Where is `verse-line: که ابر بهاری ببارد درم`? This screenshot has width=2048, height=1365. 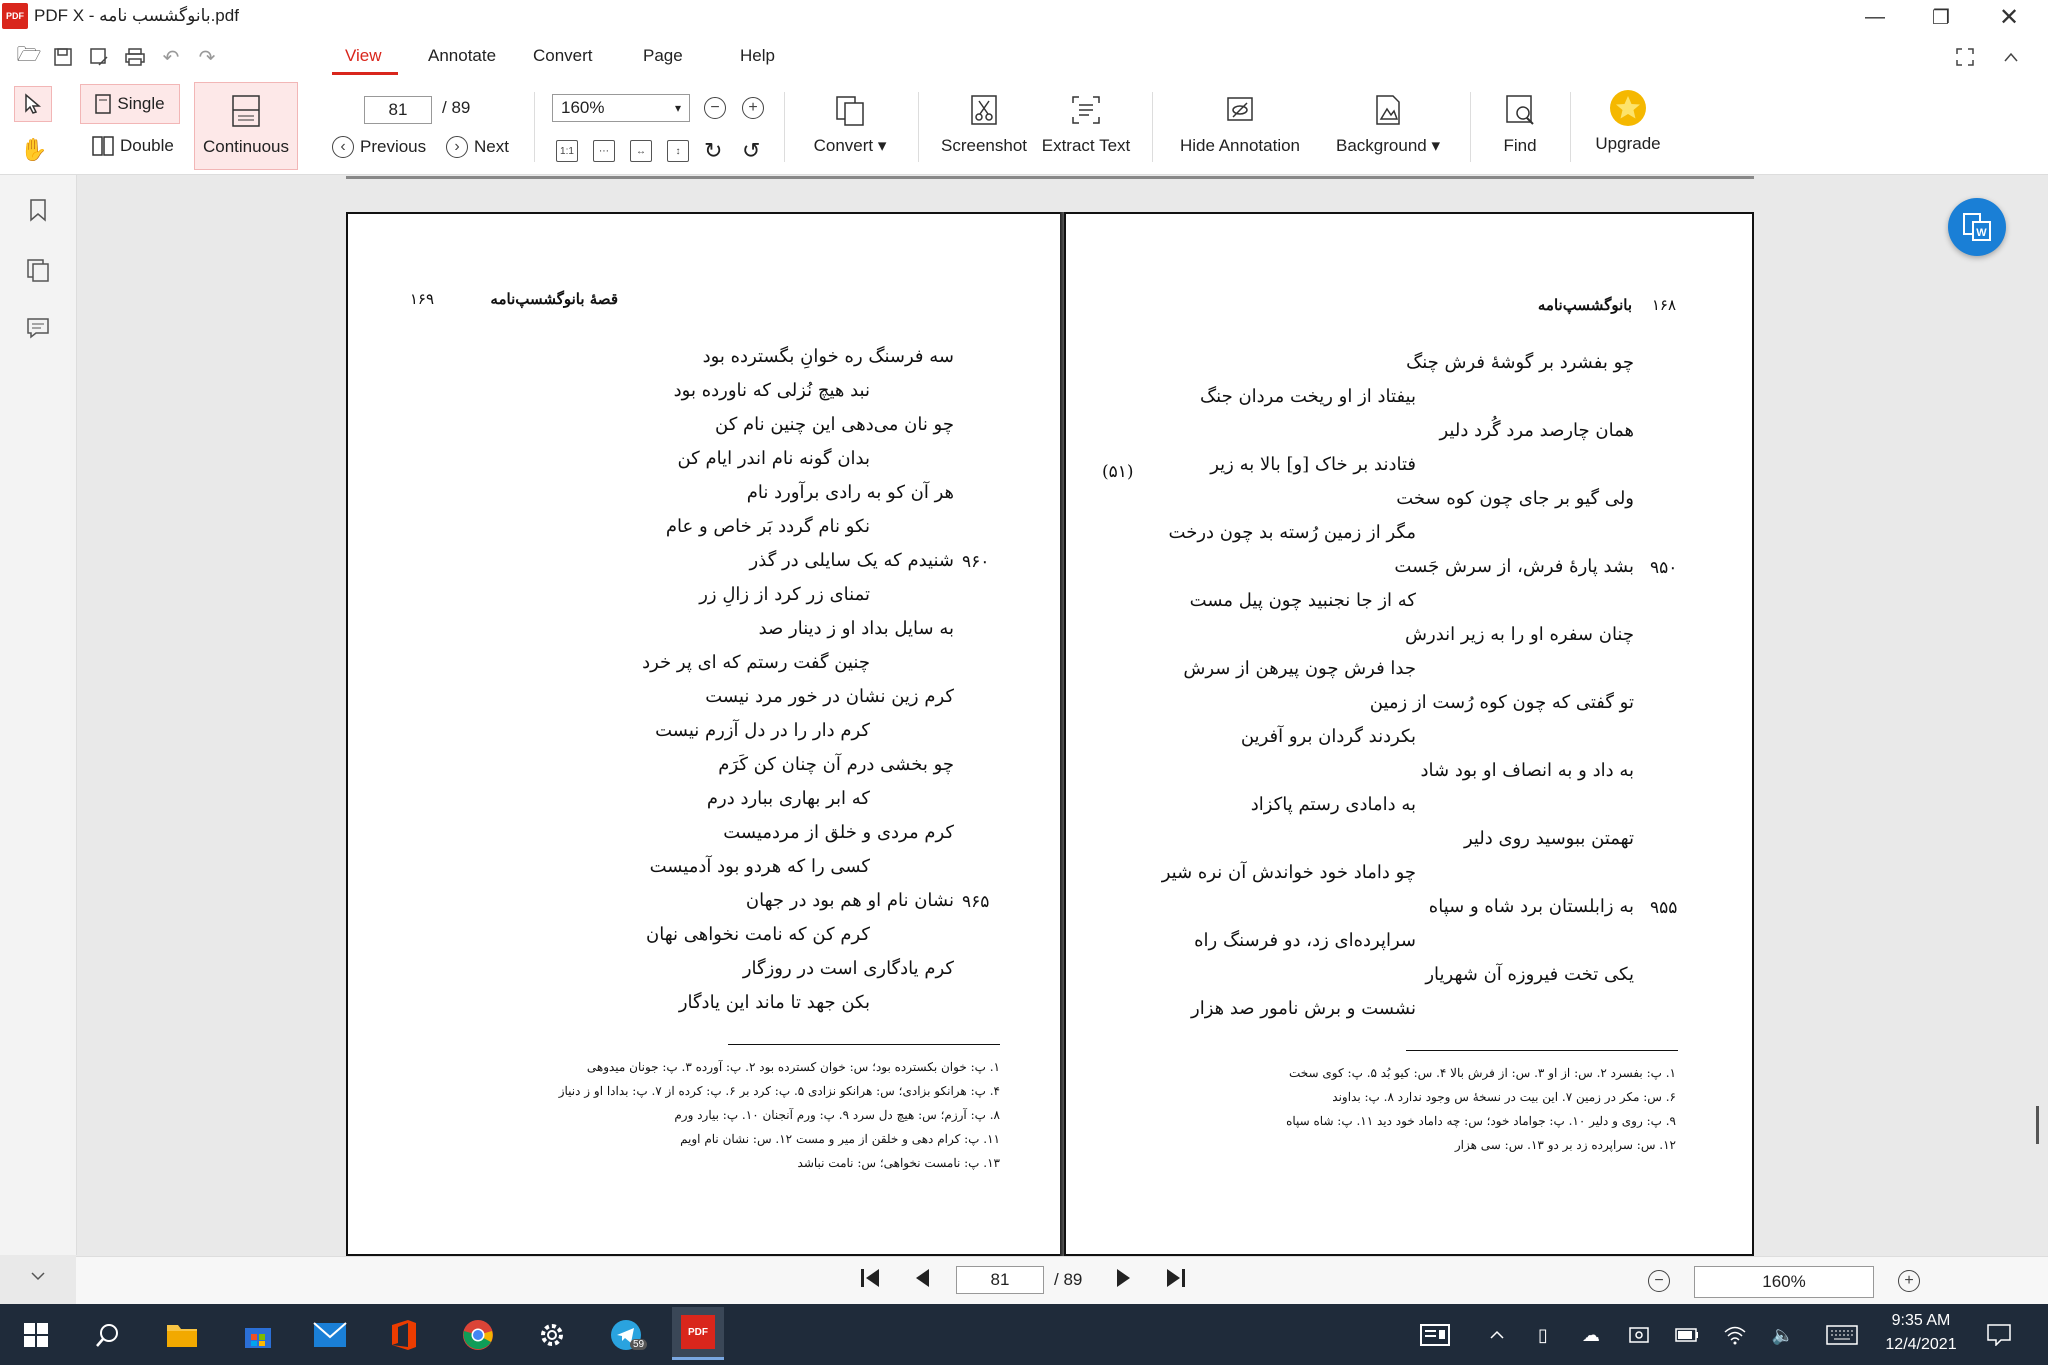
verse-line: که ابر بهاری ببارد درم is located at coordinates (788, 798).